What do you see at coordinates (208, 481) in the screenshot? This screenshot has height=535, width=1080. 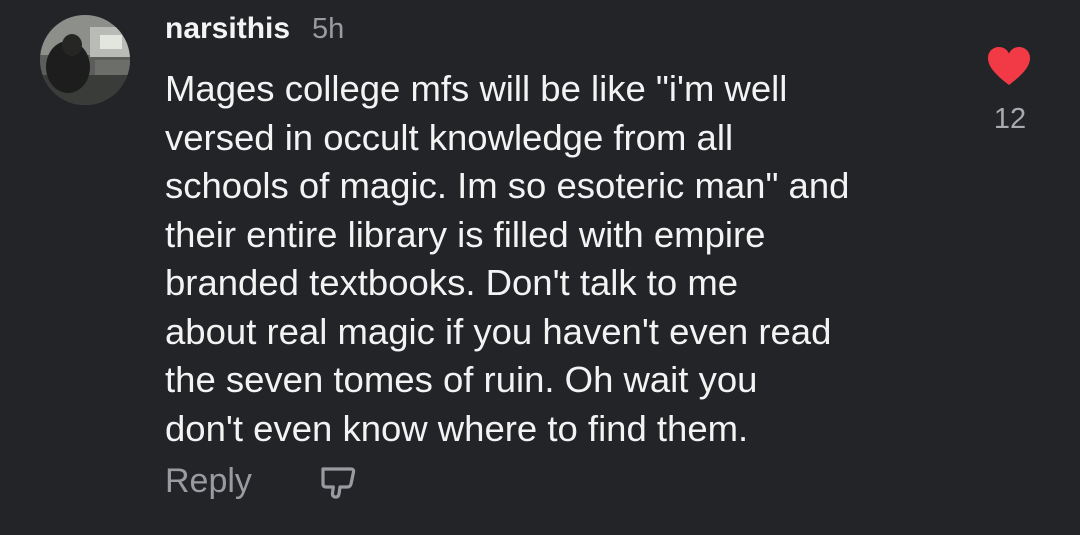 I see `reply-button: Reply` at bounding box center [208, 481].